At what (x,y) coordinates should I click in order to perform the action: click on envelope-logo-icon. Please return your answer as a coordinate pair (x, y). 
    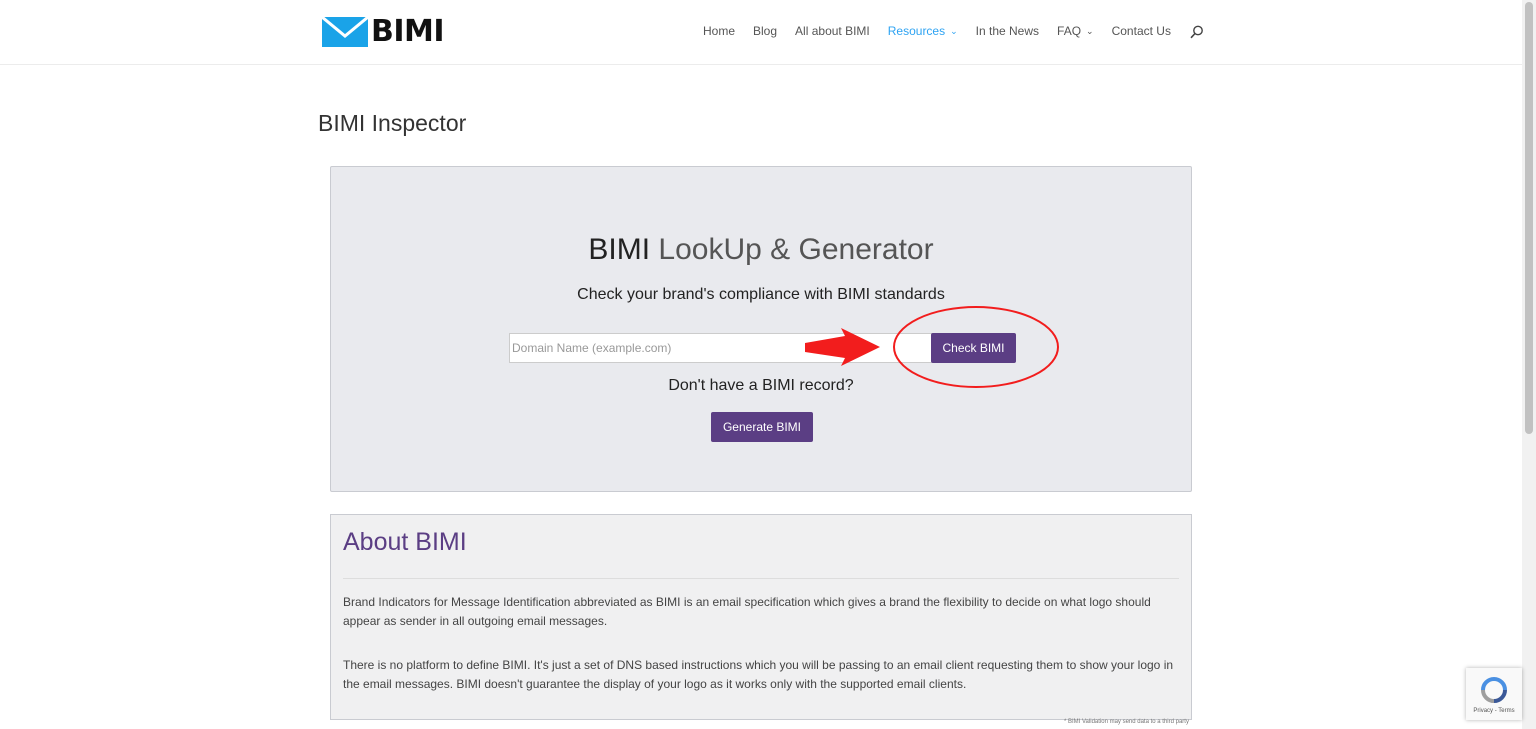
    Looking at the image, I should click on (345, 32).